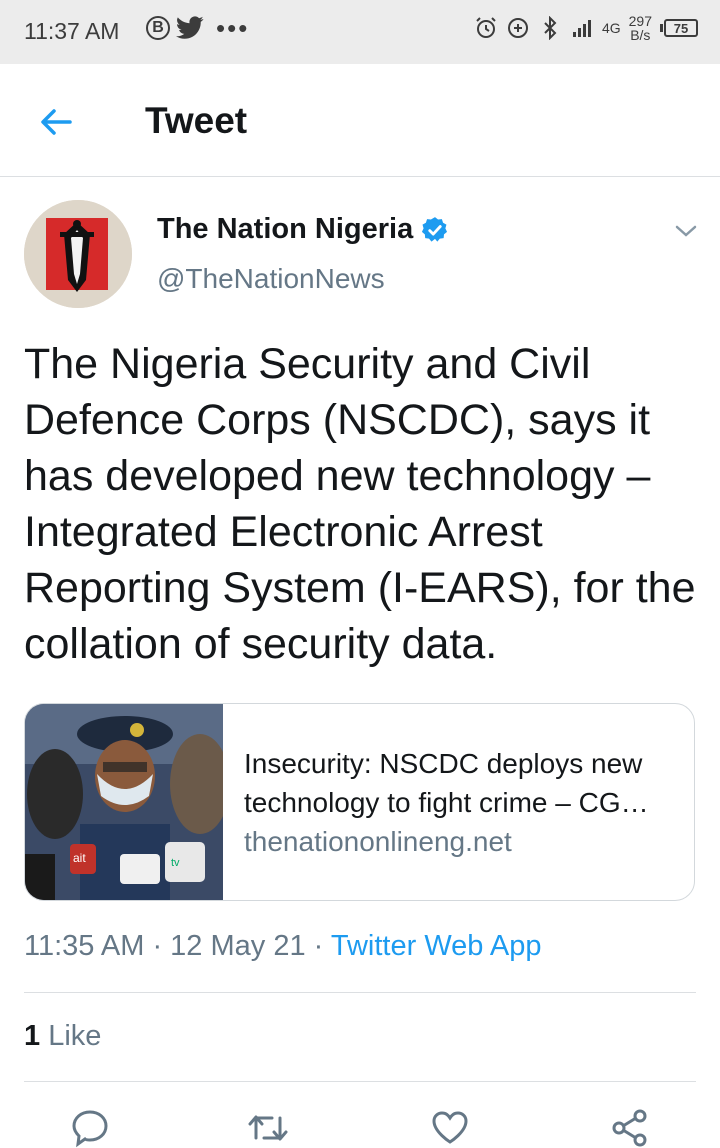 The width and height of the screenshot is (720, 1148). Describe the element at coordinates (233, 28) in the screenshot. I see `more-notifications-icon: •••` at that location.